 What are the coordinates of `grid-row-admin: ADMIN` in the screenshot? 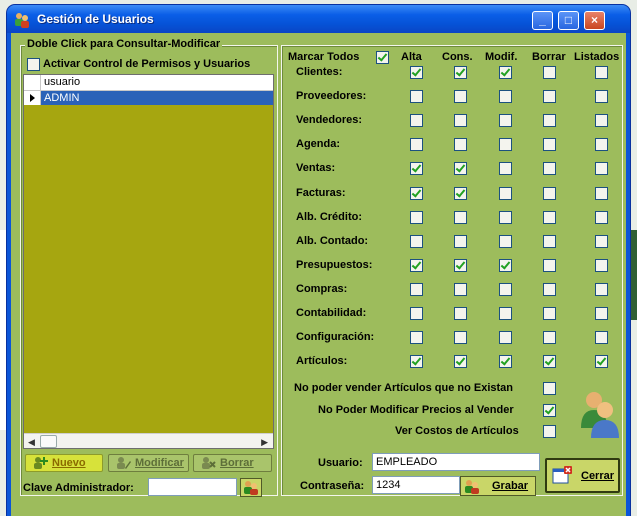 It's located at (148, 98).